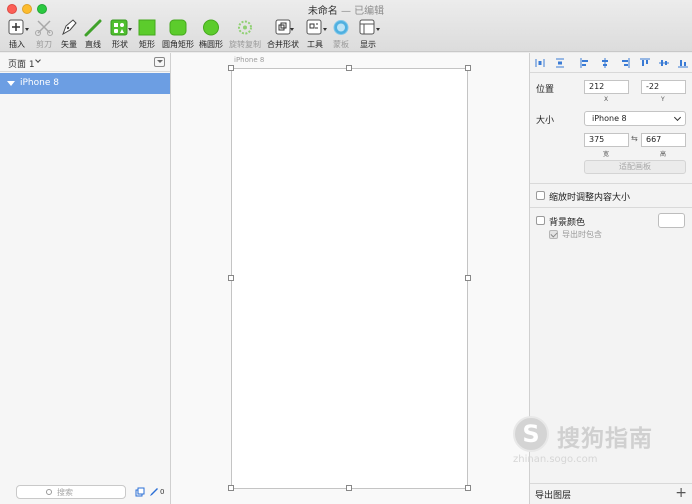 Image resolution: width=692 pixels, height=504 pixels. I want to click on background-color-checkbox, so click(540, 220).